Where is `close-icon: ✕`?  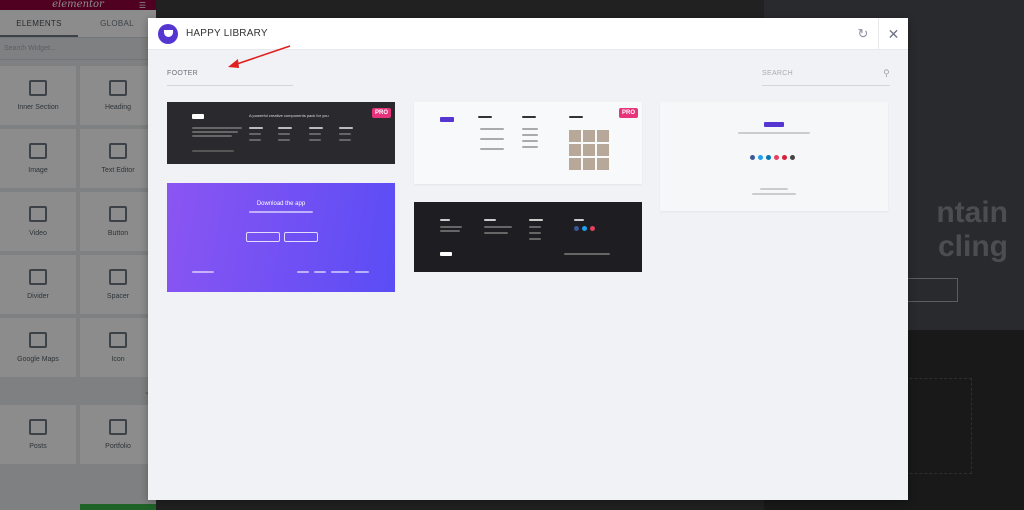 close-icon: ✕ is located at coordinates (893, 34).